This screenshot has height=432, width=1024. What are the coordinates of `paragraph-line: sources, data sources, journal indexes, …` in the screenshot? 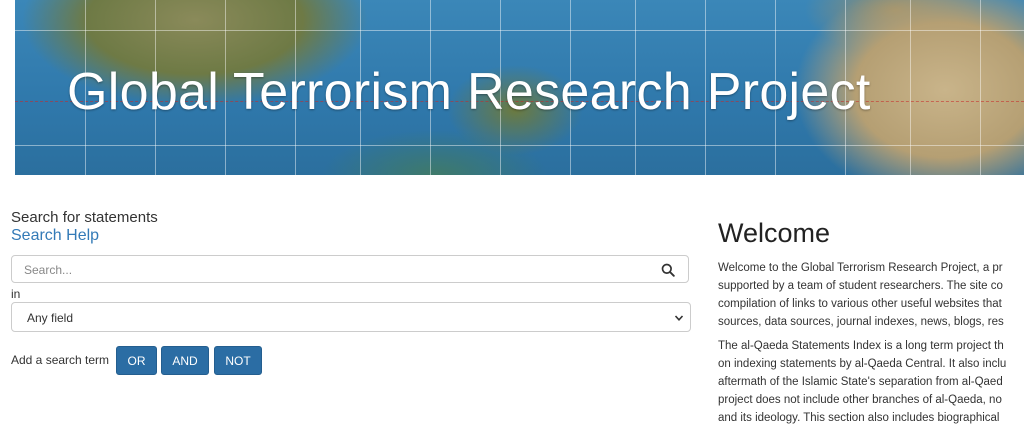 It's located at (861, 322).